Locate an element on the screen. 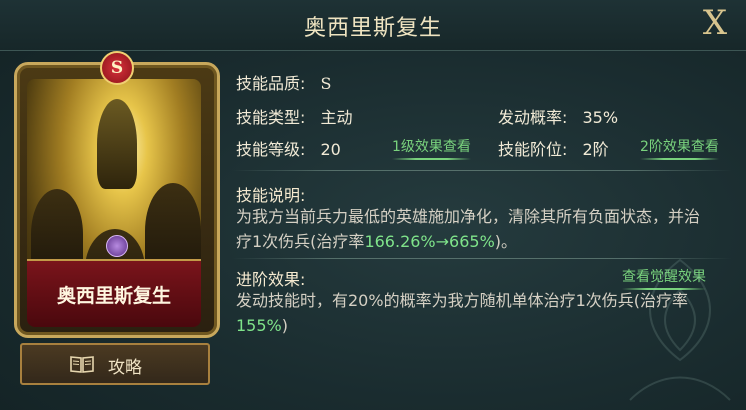  level-label: 技能等级: is located at coordinates (271, 149).